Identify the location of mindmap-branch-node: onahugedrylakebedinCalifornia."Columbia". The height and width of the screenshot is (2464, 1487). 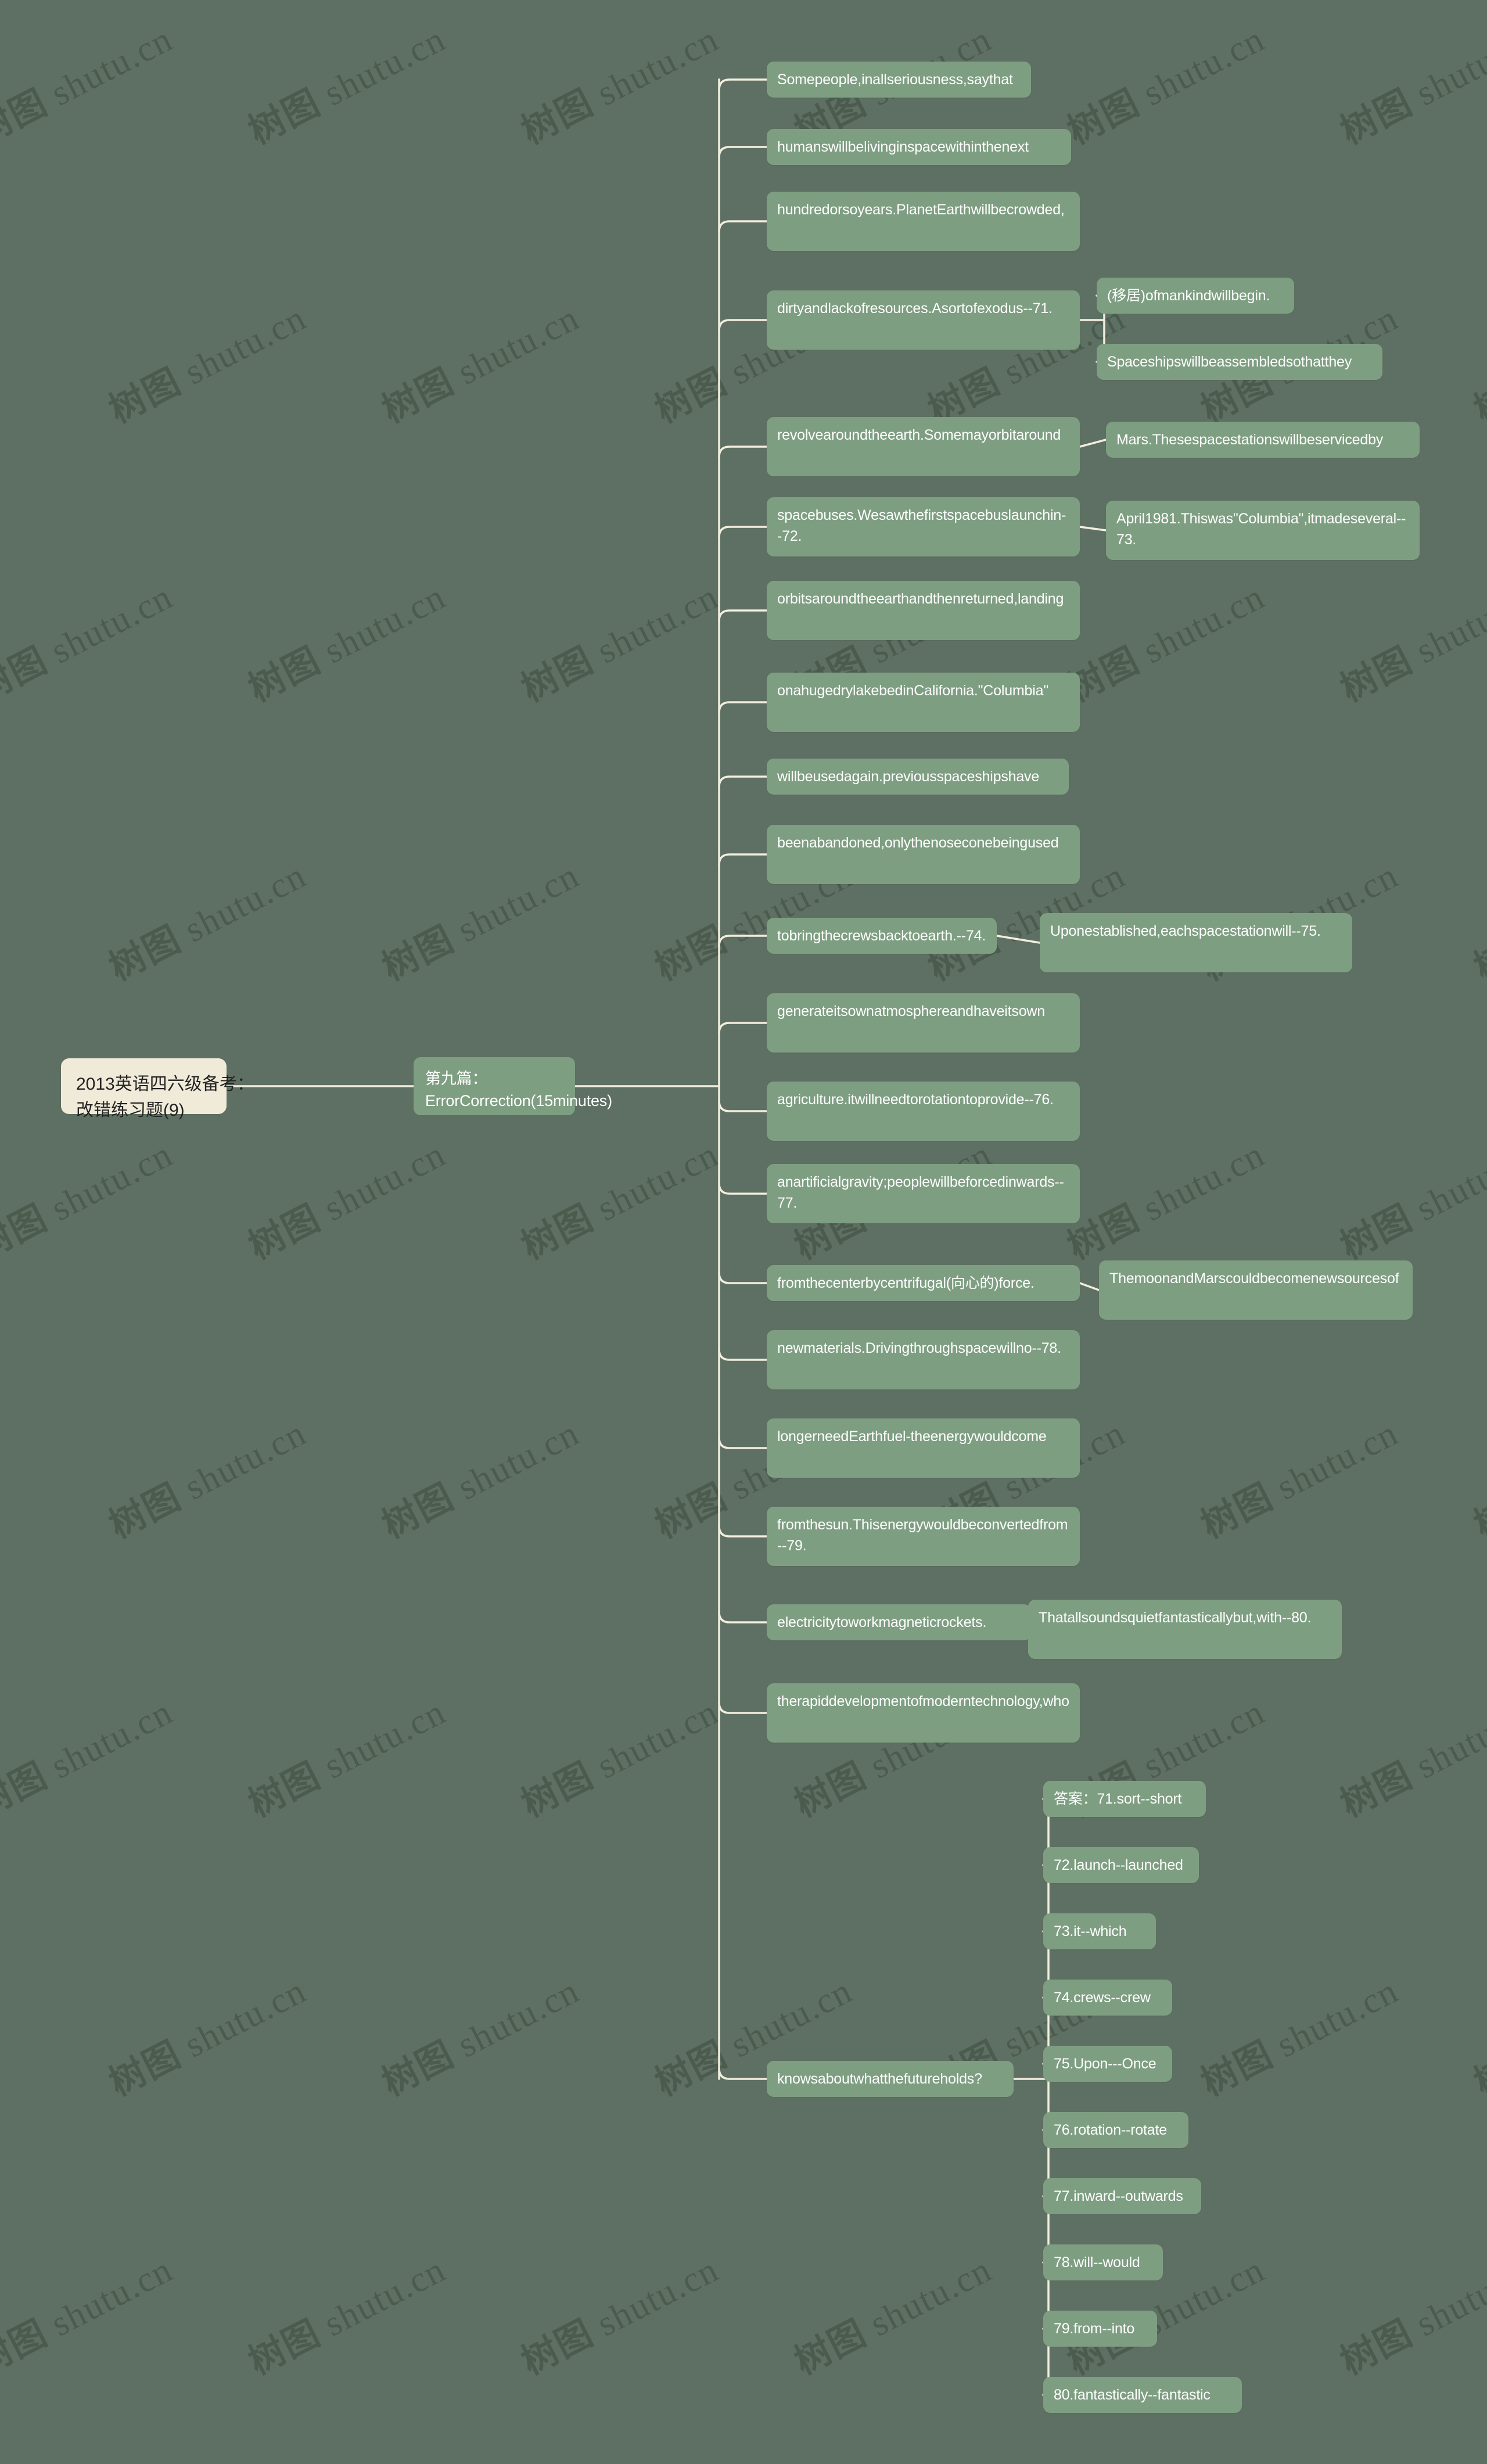
(923, 703).